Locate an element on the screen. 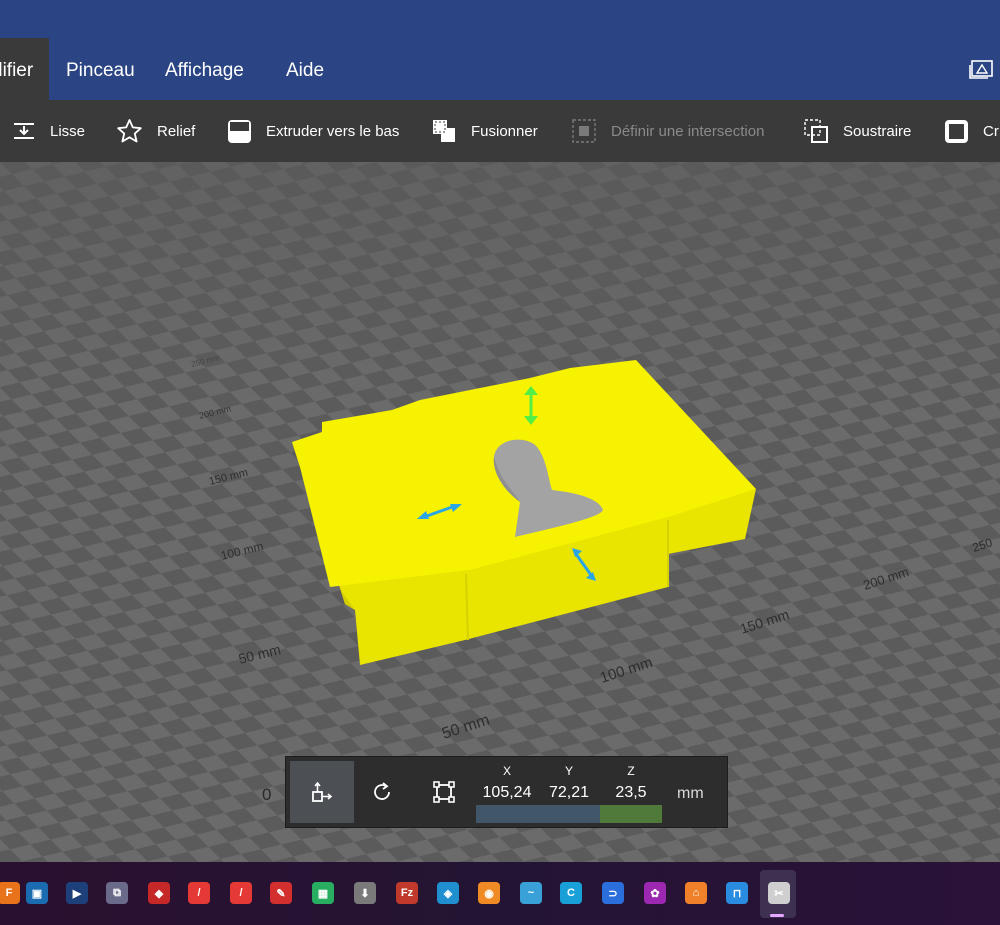 The image size is (1000, 925). coord-y-bar is located at coordinates (569, 814).